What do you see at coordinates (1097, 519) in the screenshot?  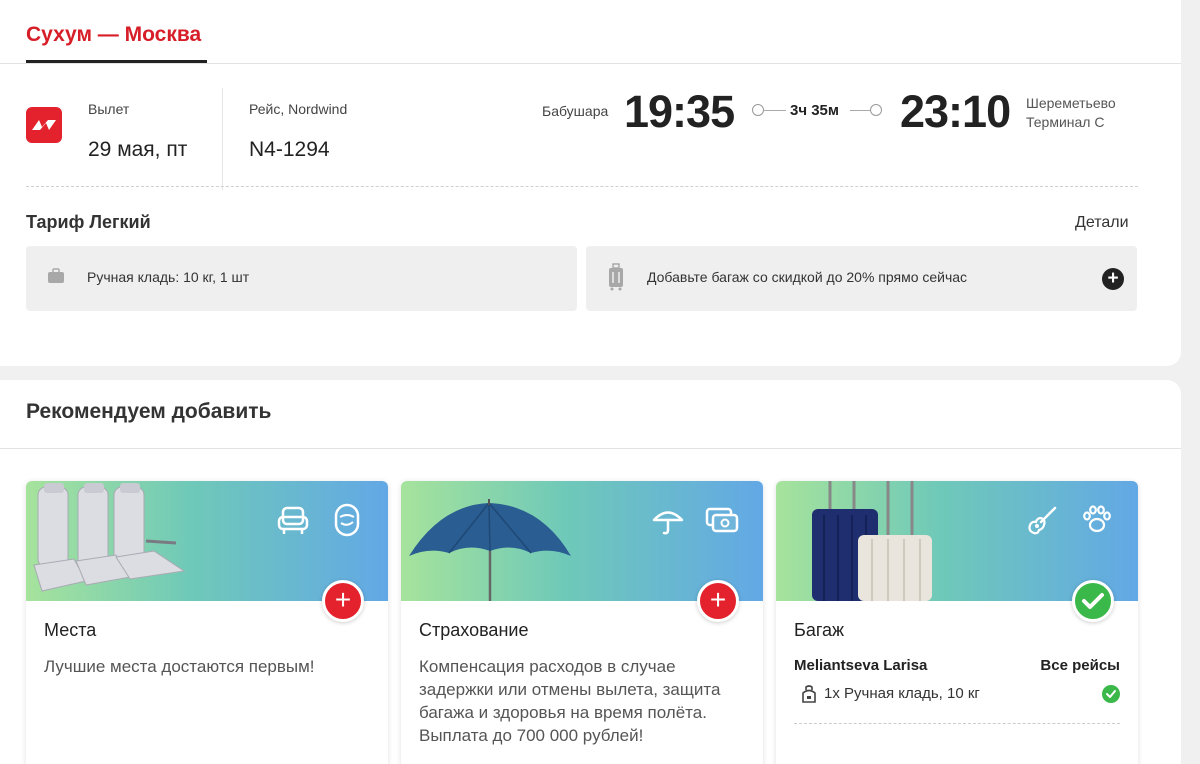 I see `paw-icon` at bounding box center [1097, 519].